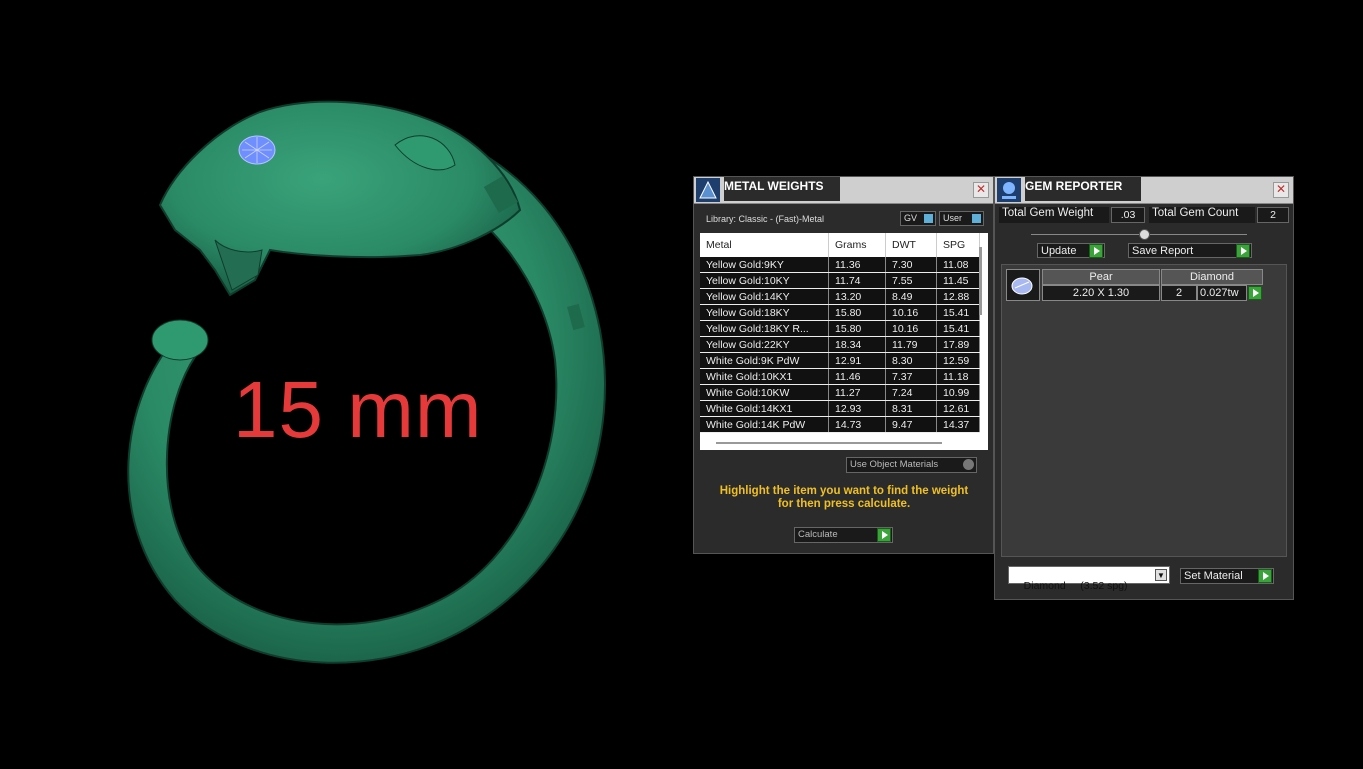  I want to click on grams-value: 14.73, so click(857, 424).